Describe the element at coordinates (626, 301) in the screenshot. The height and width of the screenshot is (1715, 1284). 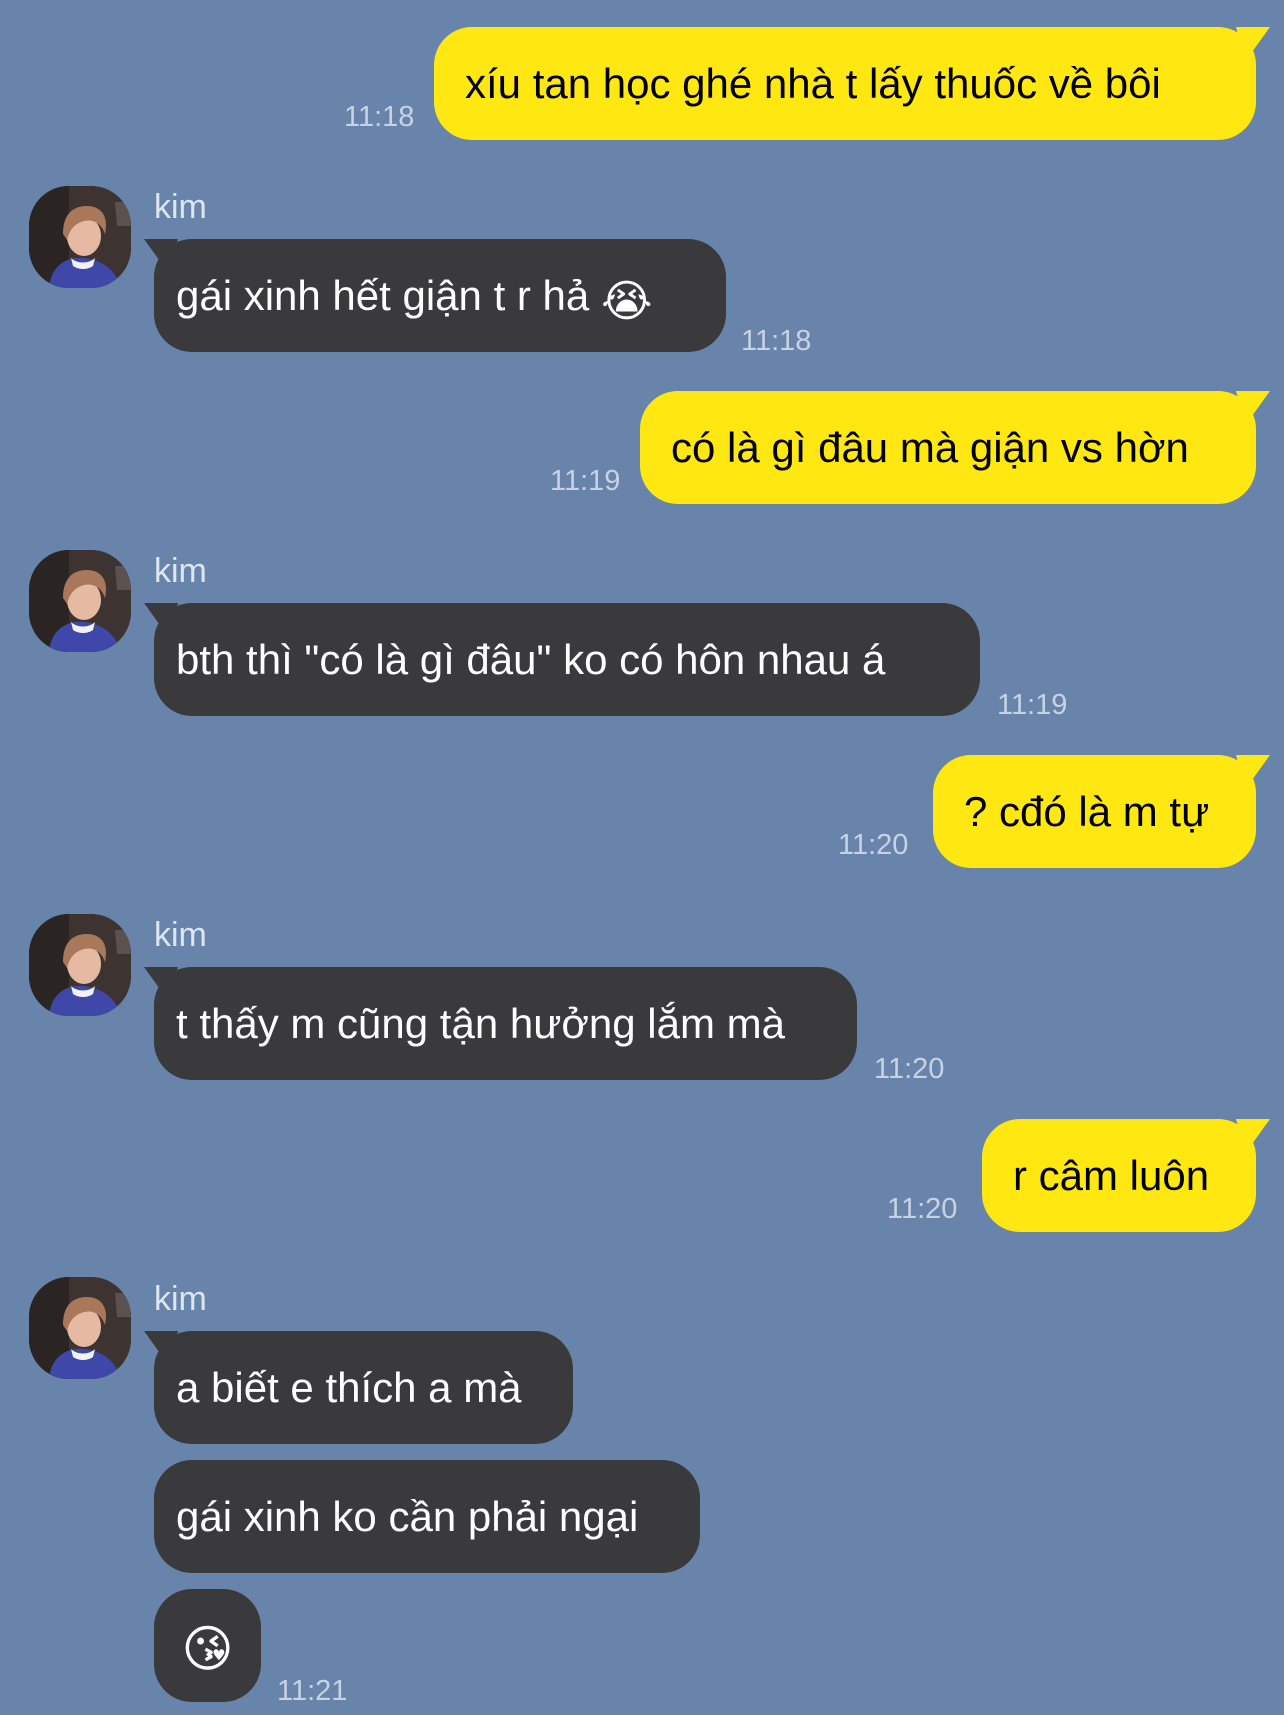
I see `loudly-crying-emoji: 😭` at that location.